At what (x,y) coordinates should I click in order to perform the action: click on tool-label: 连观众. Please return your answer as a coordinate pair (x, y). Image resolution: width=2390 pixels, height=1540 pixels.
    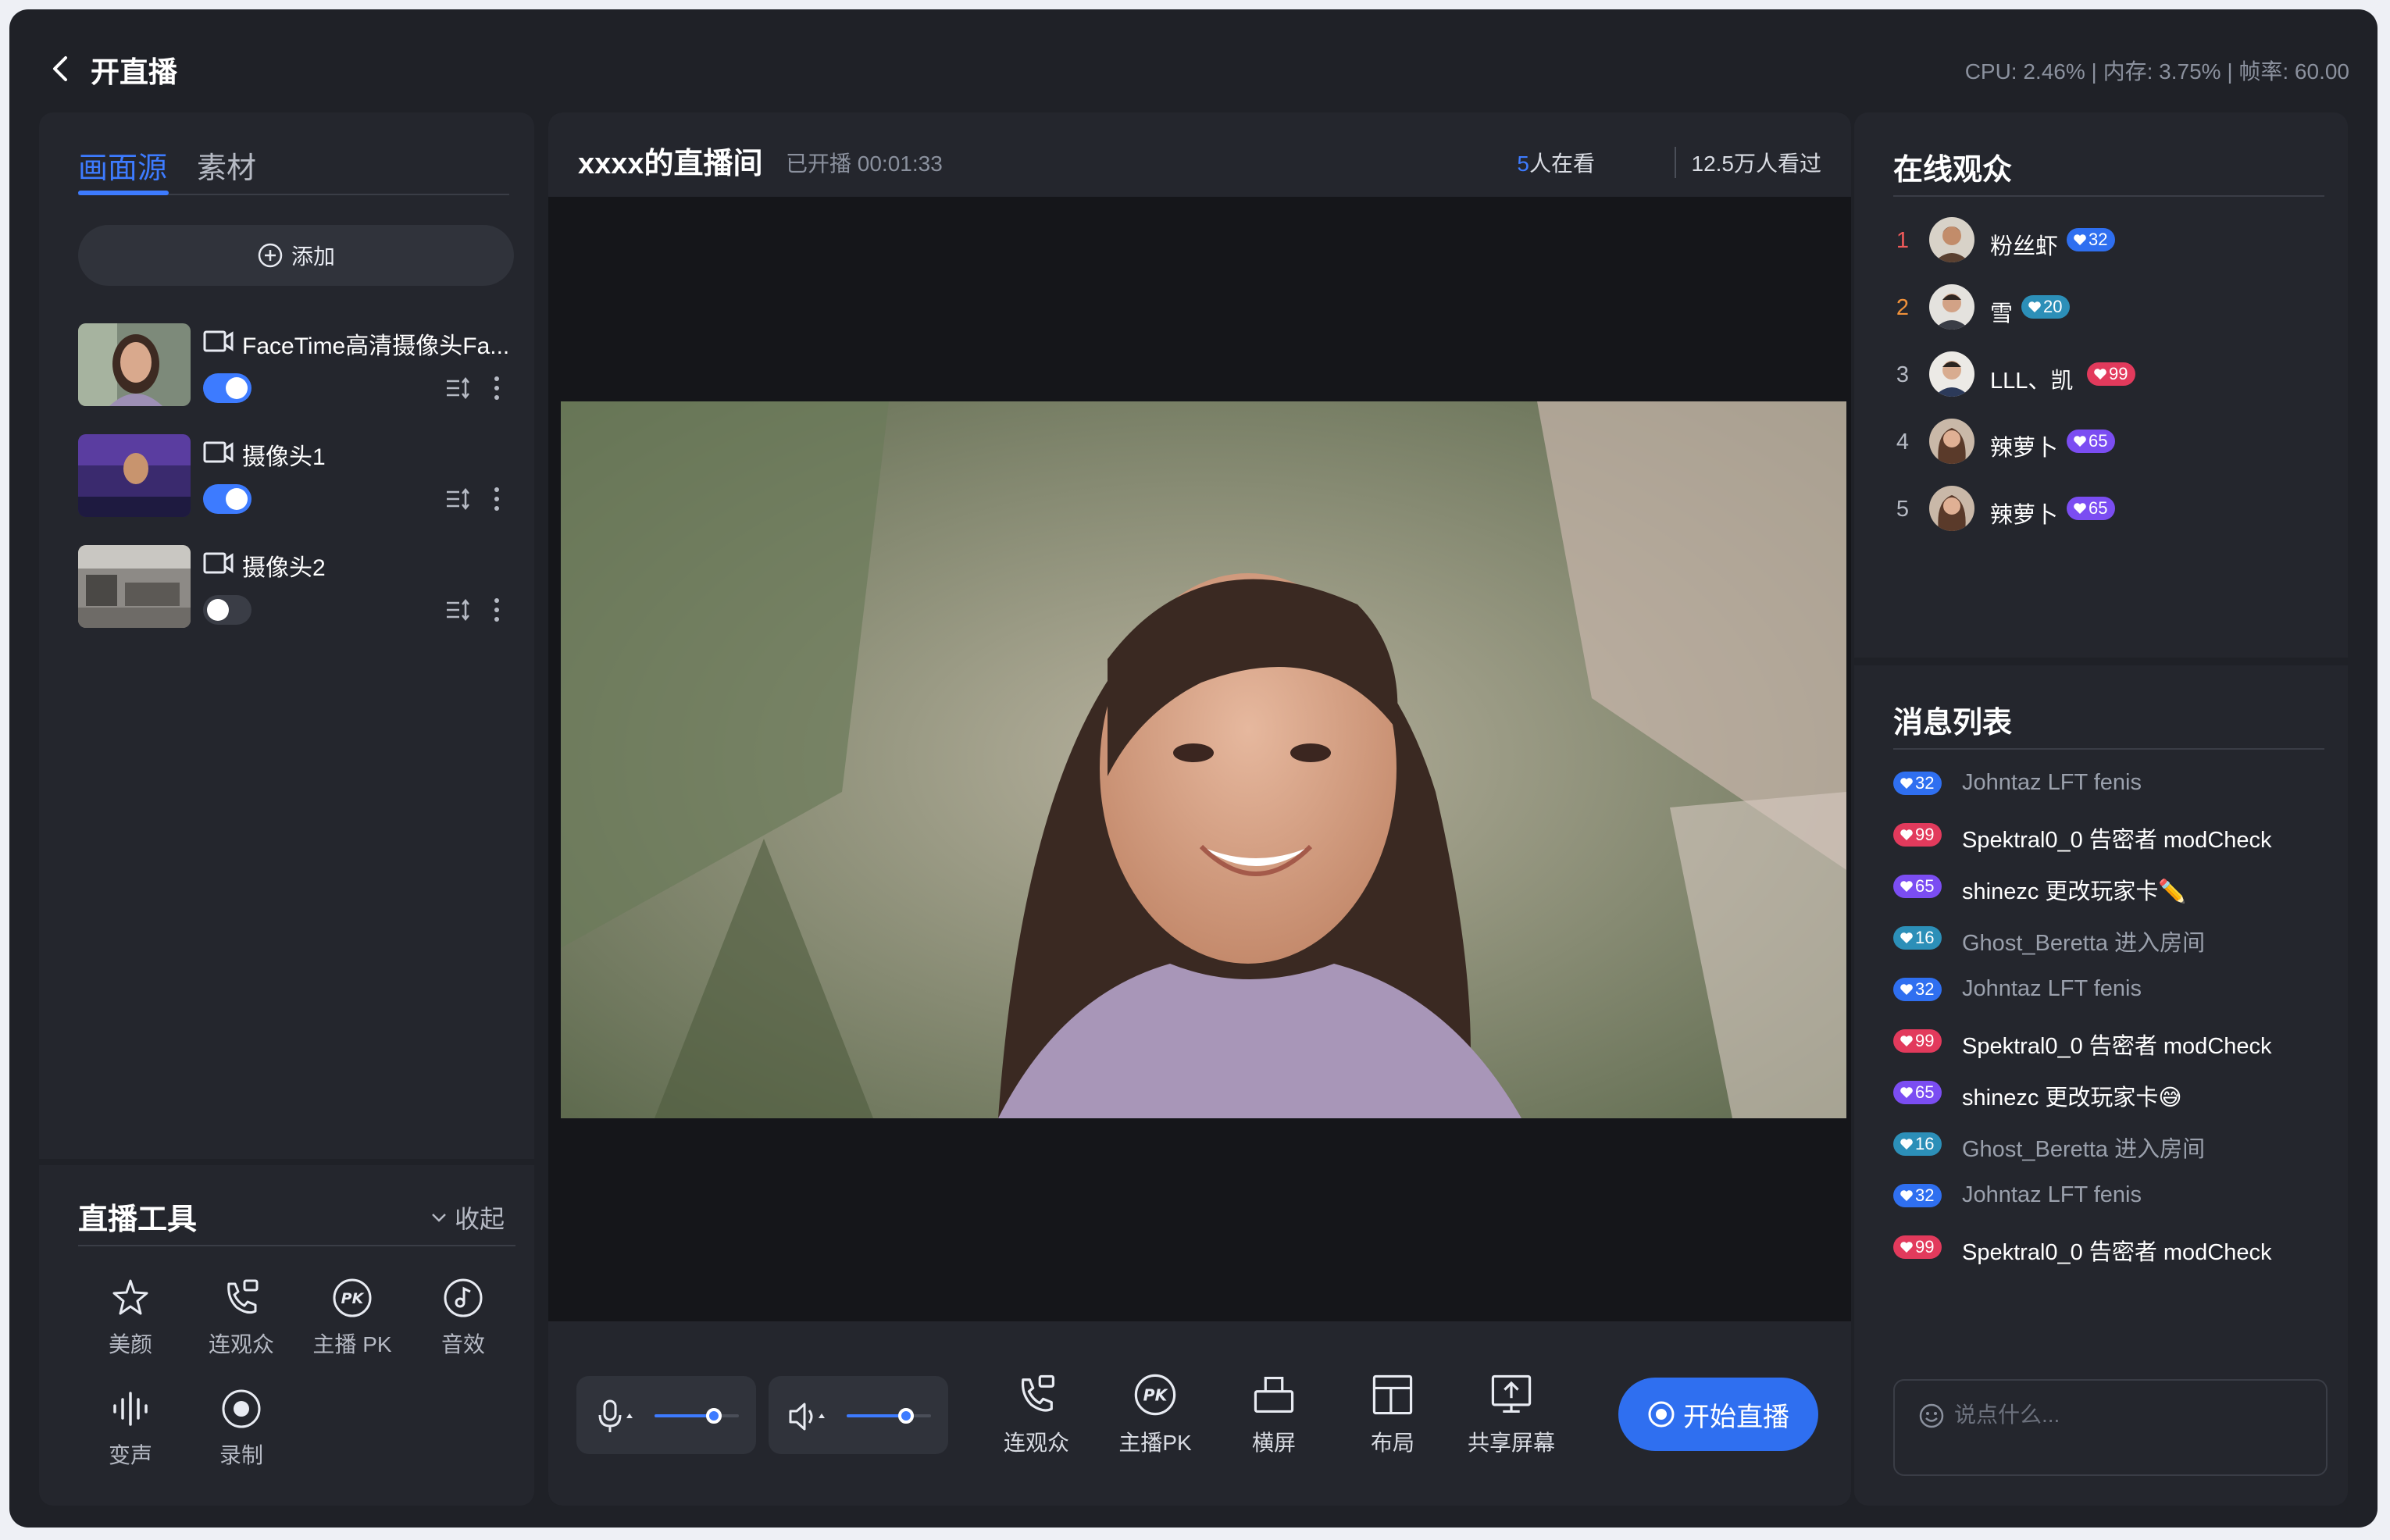
    Looking at the image, I should click on (241, 1344).